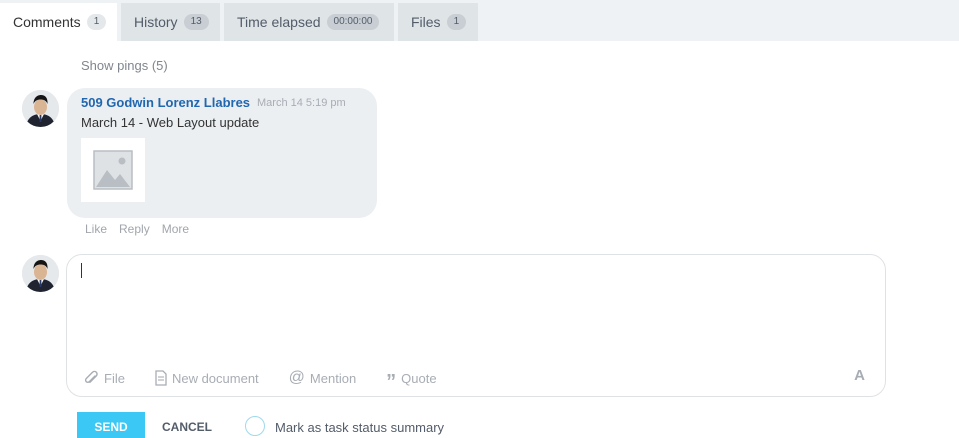 This screenshot has height=438, width=959. I want to click on tab-comments: Comments 1, so click(58, 22).